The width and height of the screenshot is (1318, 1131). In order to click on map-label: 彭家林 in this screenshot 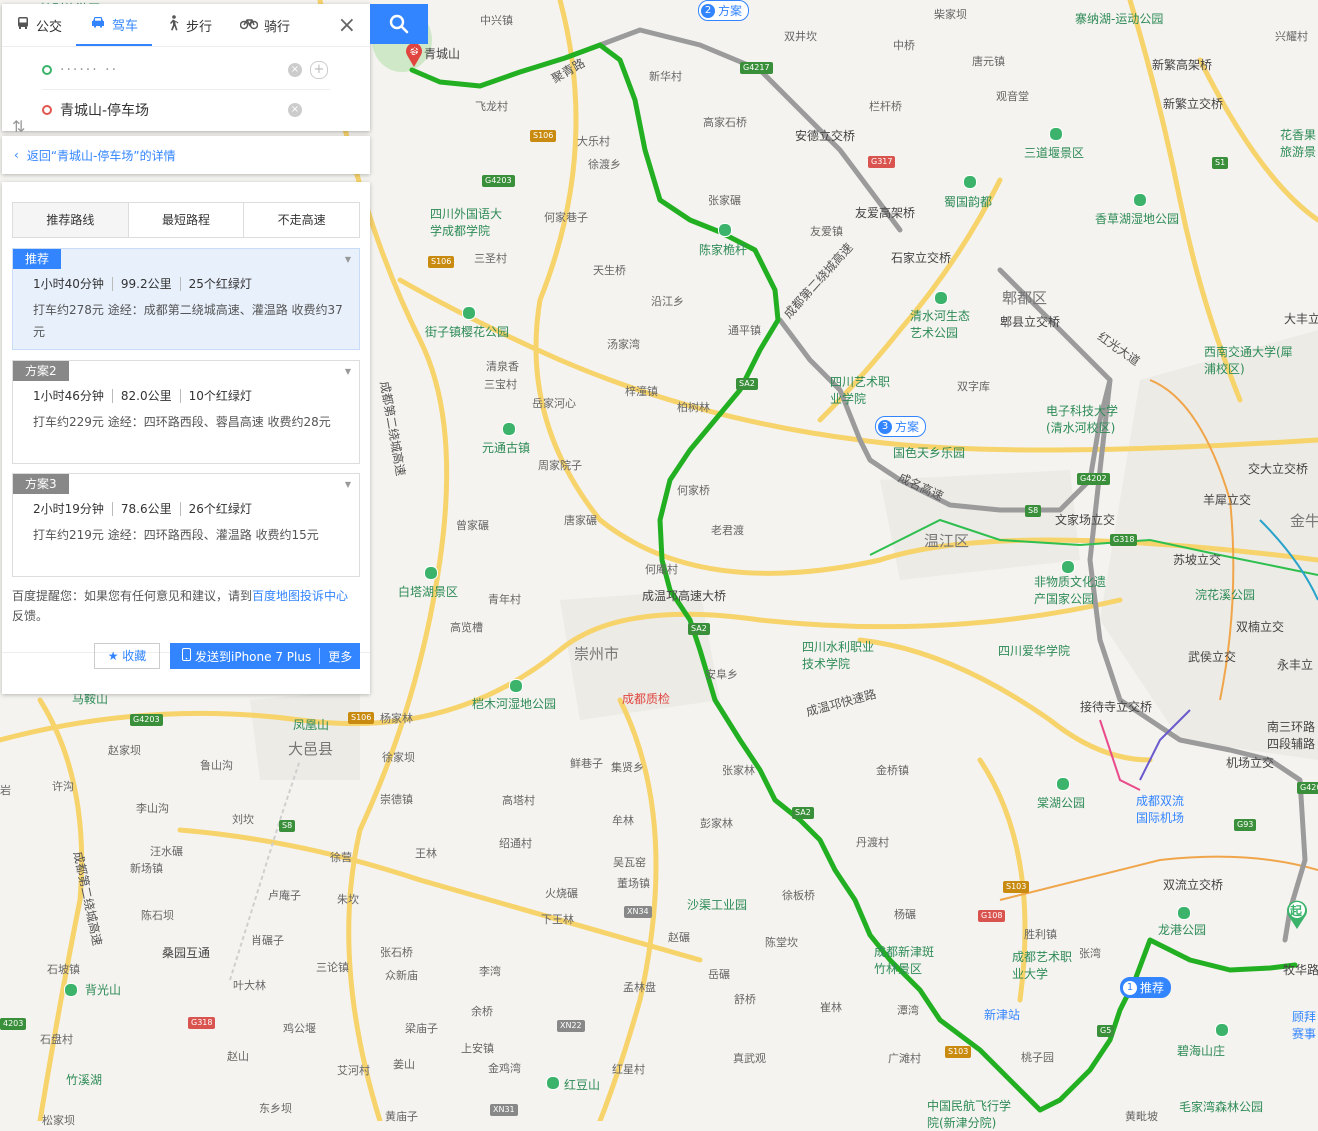, I will do `click(716, 823)`.